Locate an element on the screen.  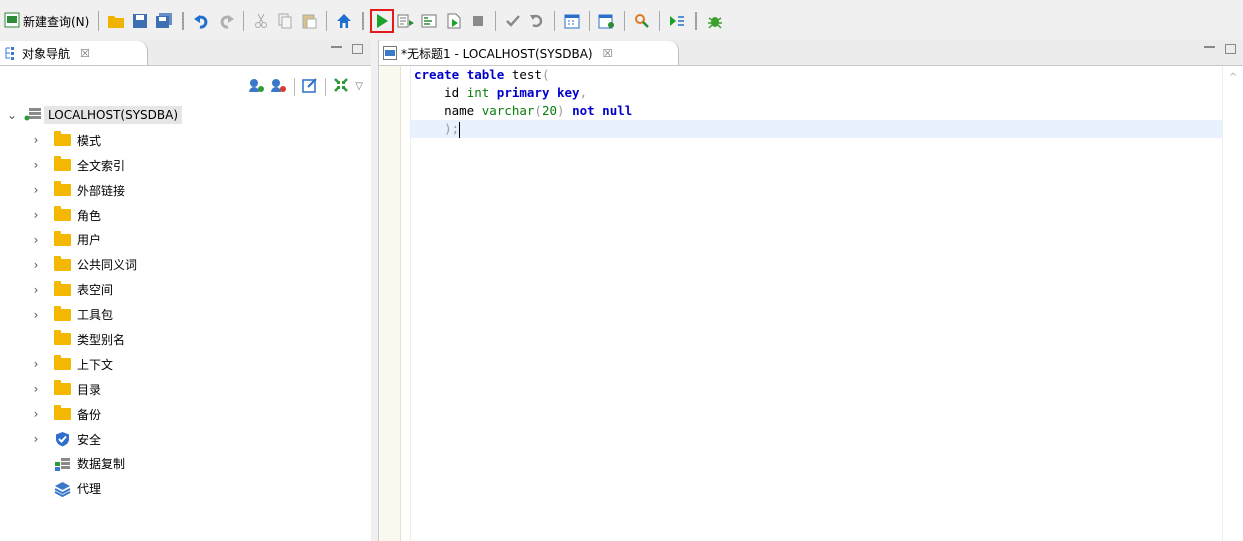
tab-object-navigator: 对象导航 ☒ is located at coordinates (74, 53).